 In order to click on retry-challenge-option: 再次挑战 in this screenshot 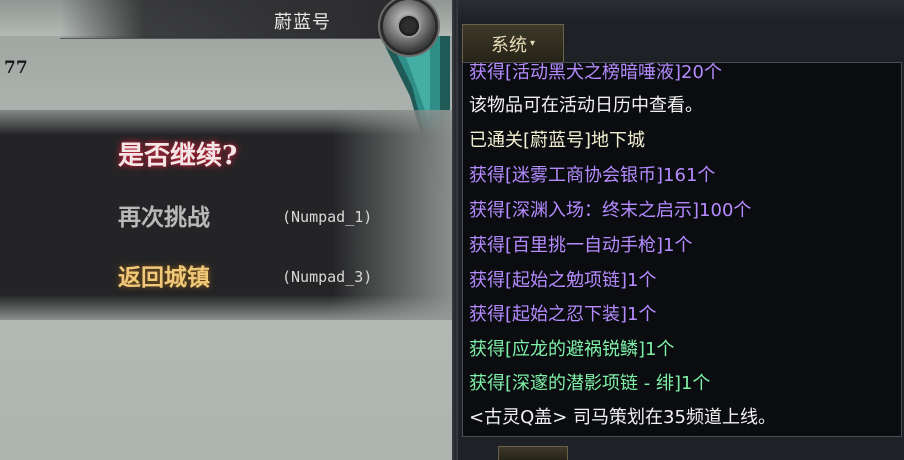, I will do `click(164, 215)`.